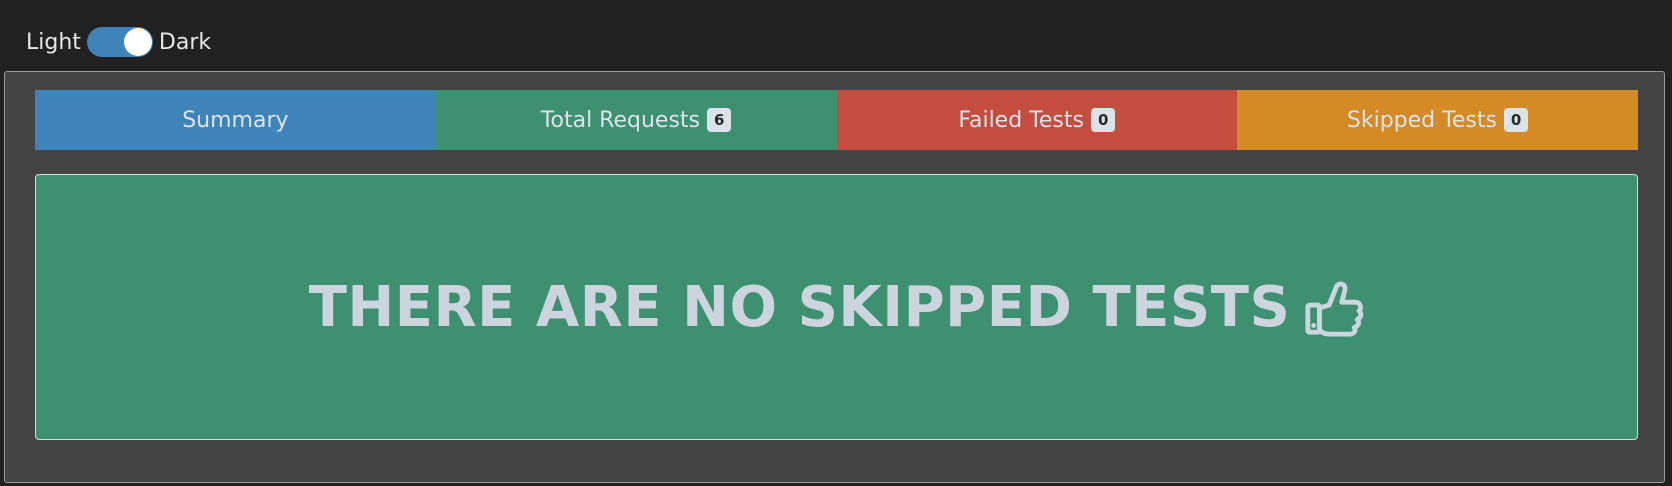 The height and width of the screenshot is (486, 1672). I want to click on skipped-tests-count-badge: 0, so click(1516, 120).